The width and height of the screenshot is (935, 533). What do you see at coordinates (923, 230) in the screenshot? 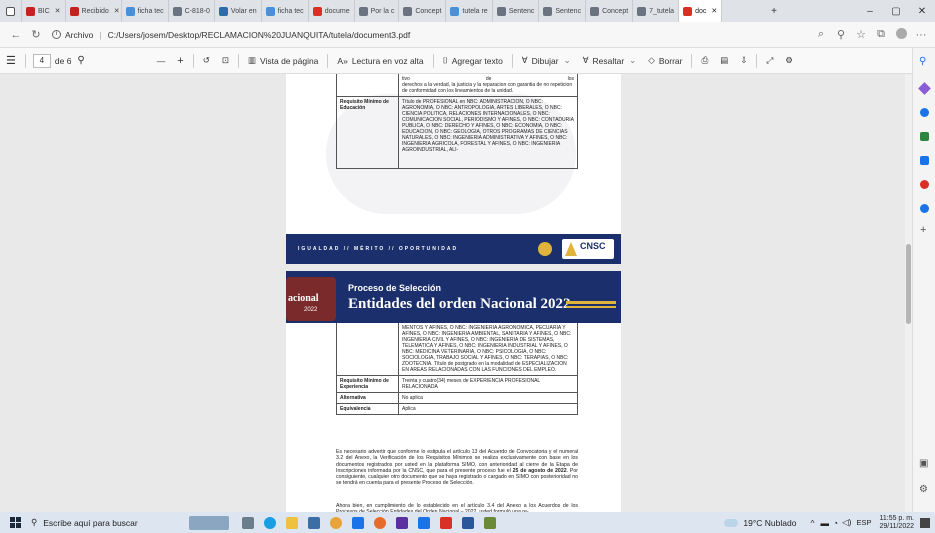
I see `add-icon: +` at bounding box center [923, 230].